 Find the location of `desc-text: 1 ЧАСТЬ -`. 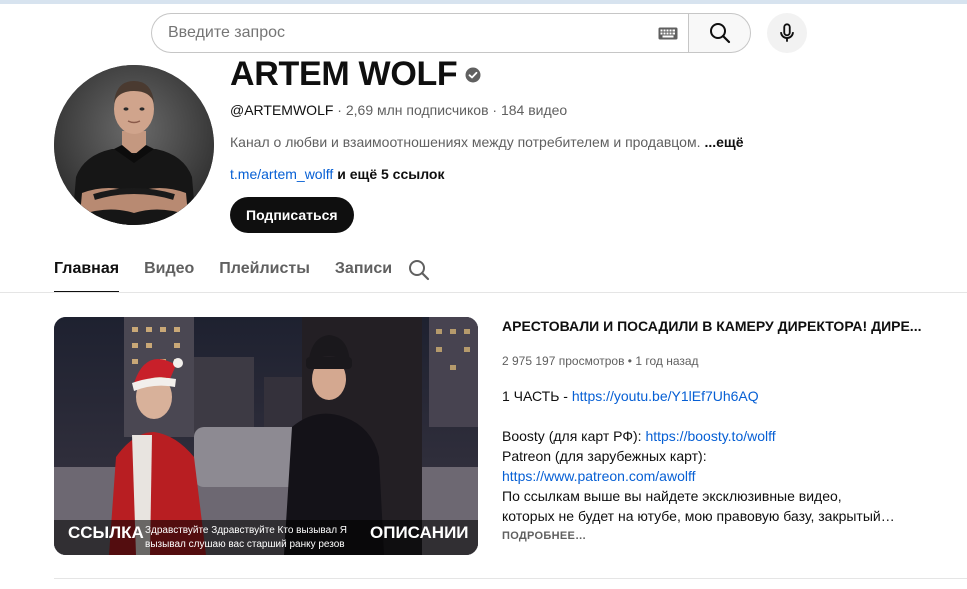

desc-text: 1 ЧАСТЬ - is located at coordinates (537, 396).